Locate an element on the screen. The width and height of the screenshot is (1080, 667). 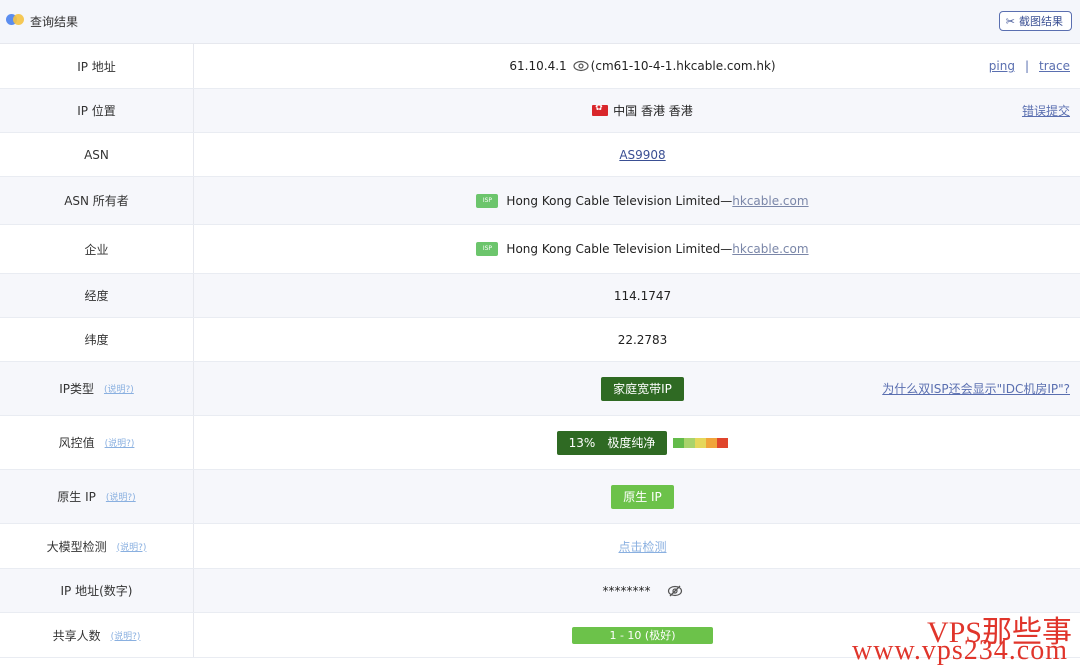
ping-link: ping is located at coordinates (1002, 66).